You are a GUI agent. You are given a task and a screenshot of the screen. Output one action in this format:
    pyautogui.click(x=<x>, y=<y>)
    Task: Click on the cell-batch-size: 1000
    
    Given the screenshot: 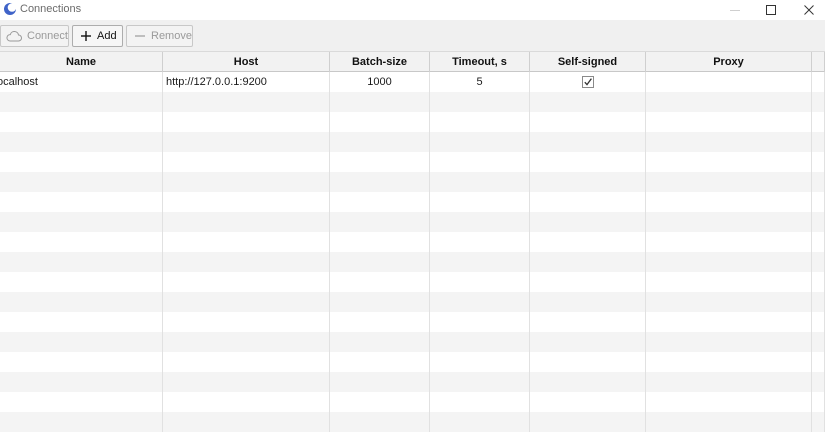 What is the action you would take?
    pyautogui.click(x=380, y=82)
    